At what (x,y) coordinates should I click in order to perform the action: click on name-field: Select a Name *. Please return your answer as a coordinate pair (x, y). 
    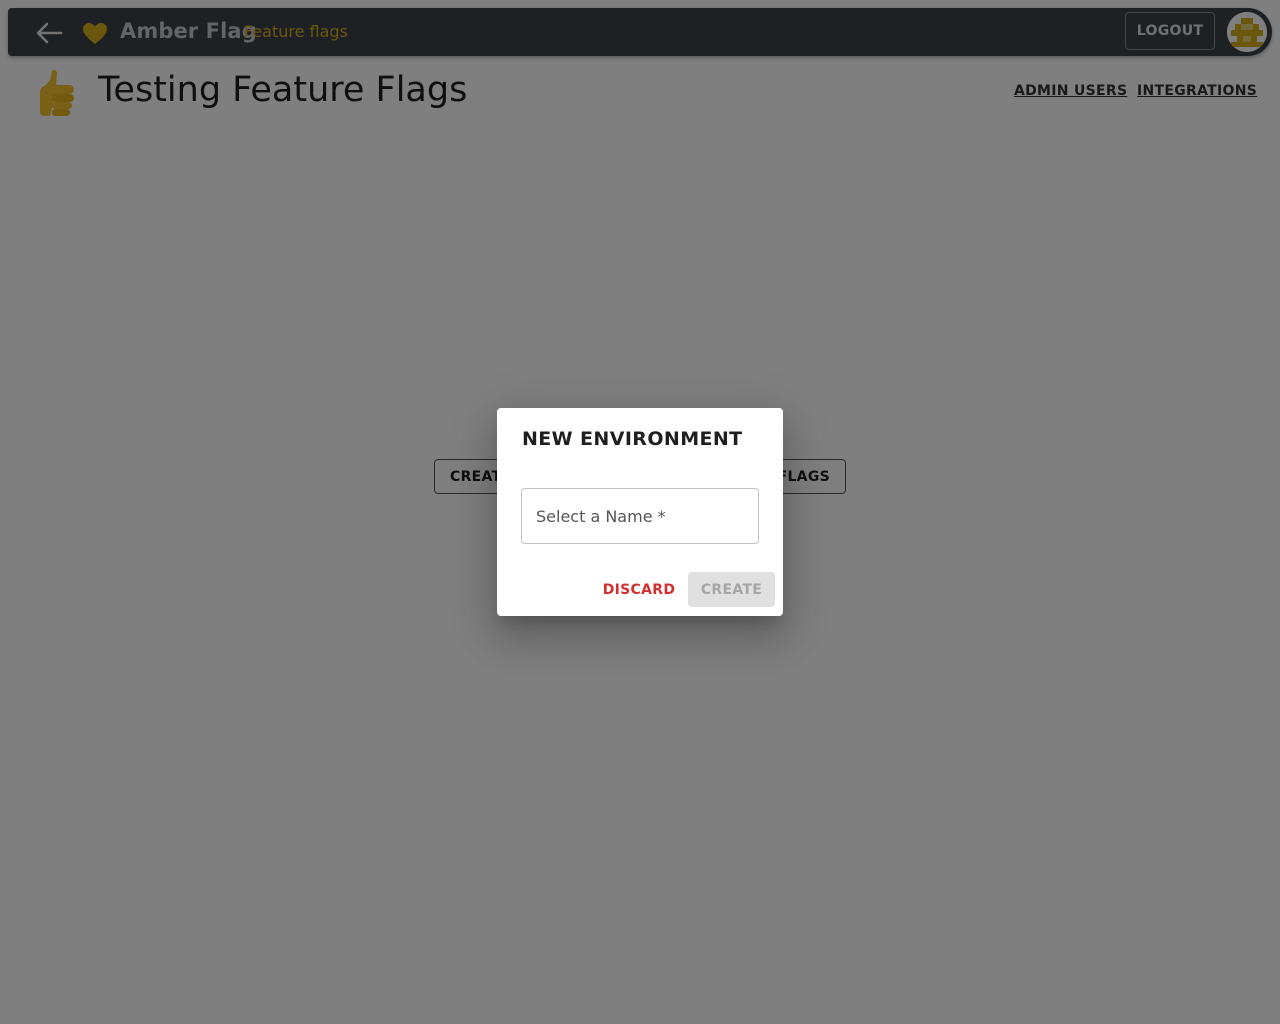
    Looking at the image, I should click on (640, 516).